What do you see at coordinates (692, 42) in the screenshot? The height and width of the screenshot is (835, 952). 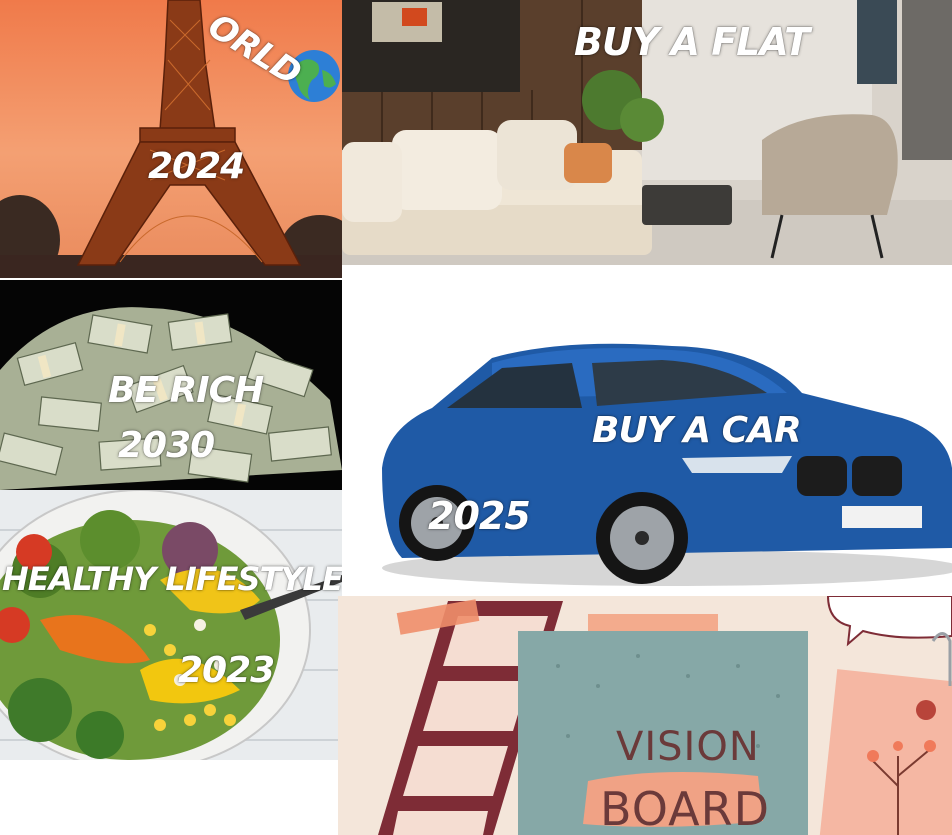 I see `flat-caption: BUY A FLAT` at bounding box center [692, 42].